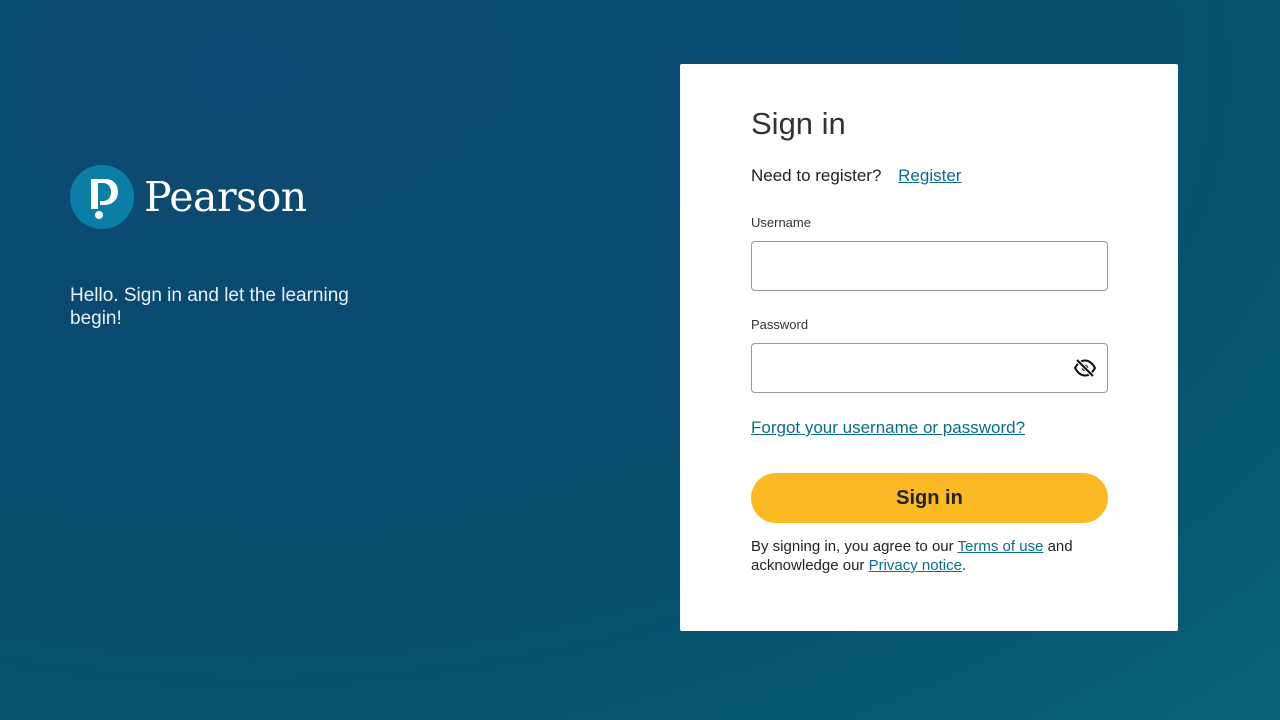  I want to click on register-link: Register, so click(929, 175).